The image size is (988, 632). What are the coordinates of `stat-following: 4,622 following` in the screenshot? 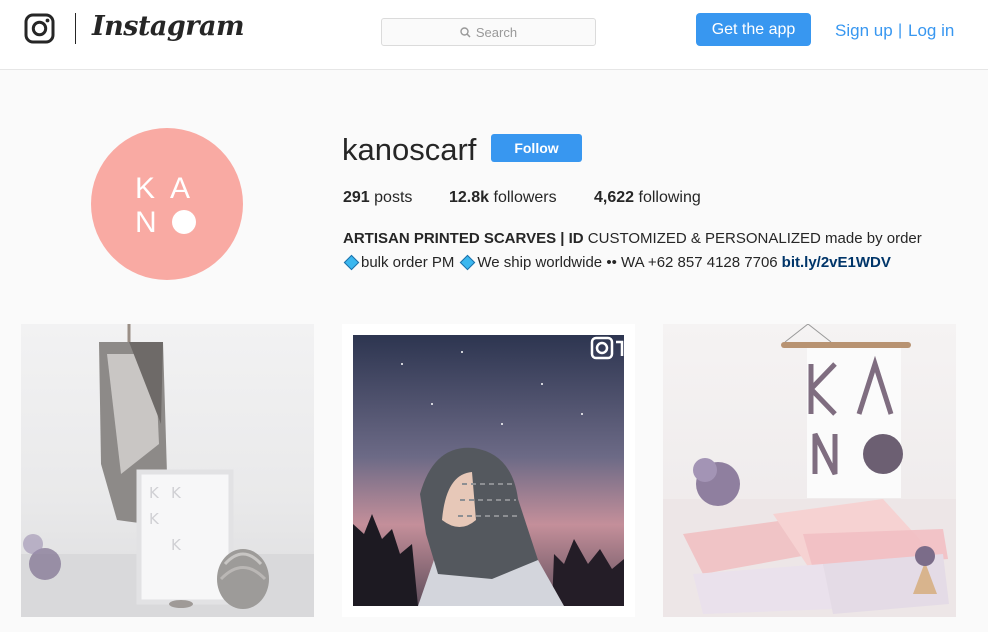 It's located at (647, 198).